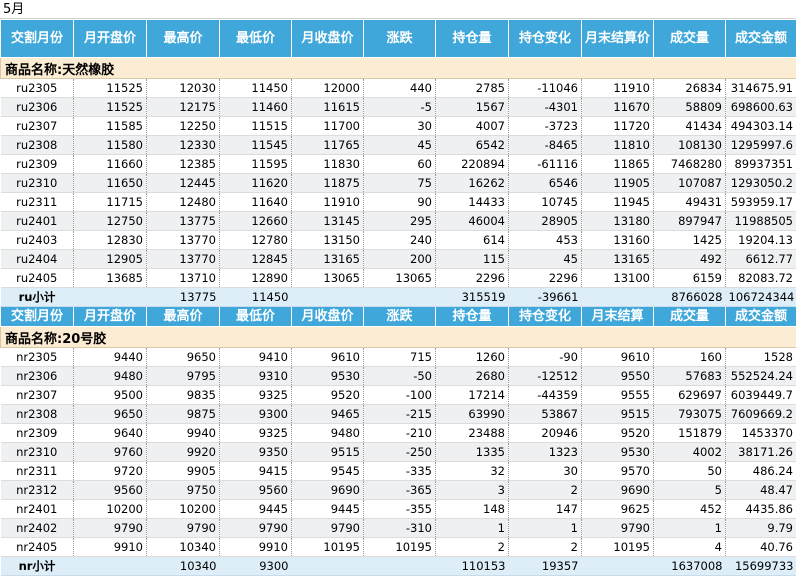 This screenshot has height=585, width=796. What do you see at coordinates (183, 107) in the screenshot?
I see `table-row-cell: 12175` at bounding box center [183, 107].